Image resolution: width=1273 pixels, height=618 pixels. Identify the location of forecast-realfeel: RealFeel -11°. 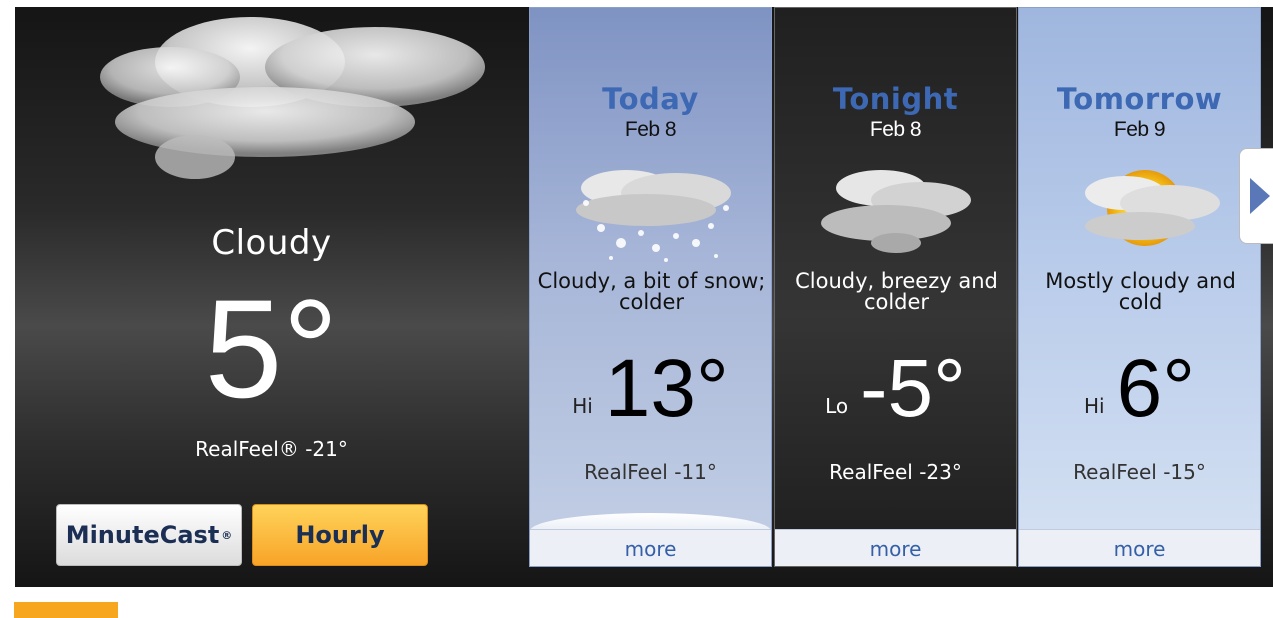
(650, 472).